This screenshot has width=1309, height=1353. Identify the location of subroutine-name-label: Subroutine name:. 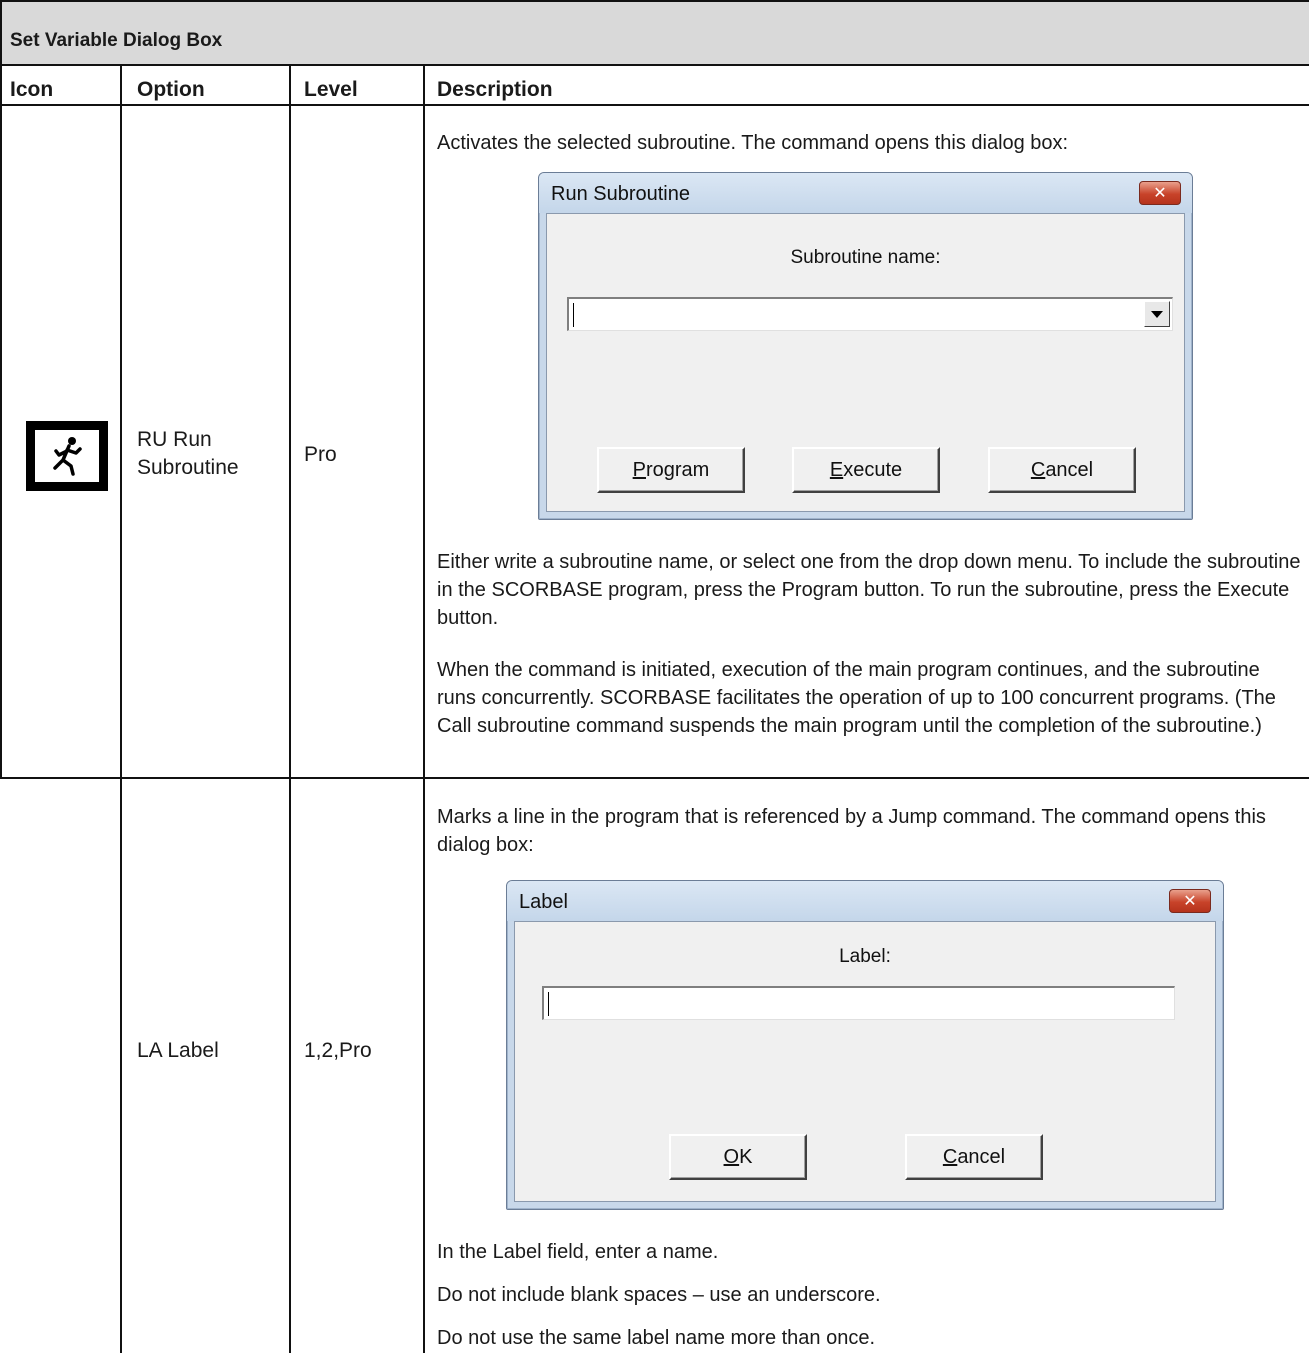
(865, 257).